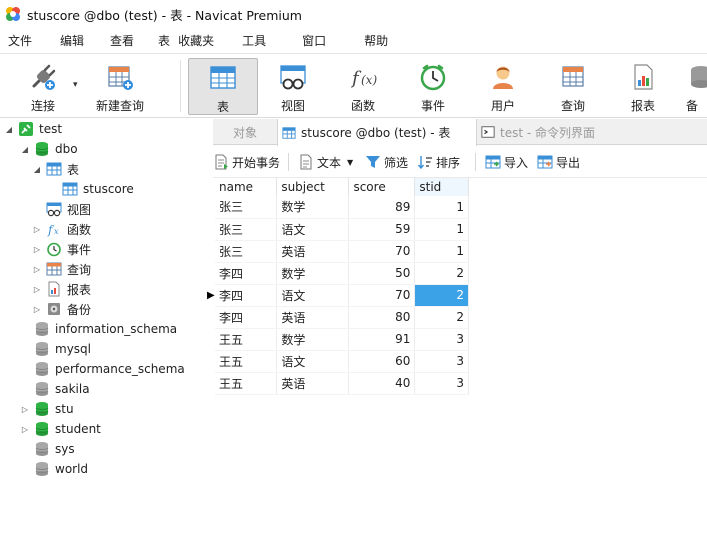  Describe the element at coordinates (49, 149) in the screenshot. I see `tree-schema-dbo: ◢ dbo` at that location.